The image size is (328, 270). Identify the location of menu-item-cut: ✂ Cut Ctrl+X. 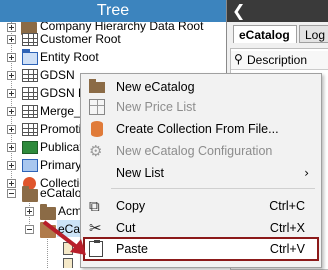
(201, 228).